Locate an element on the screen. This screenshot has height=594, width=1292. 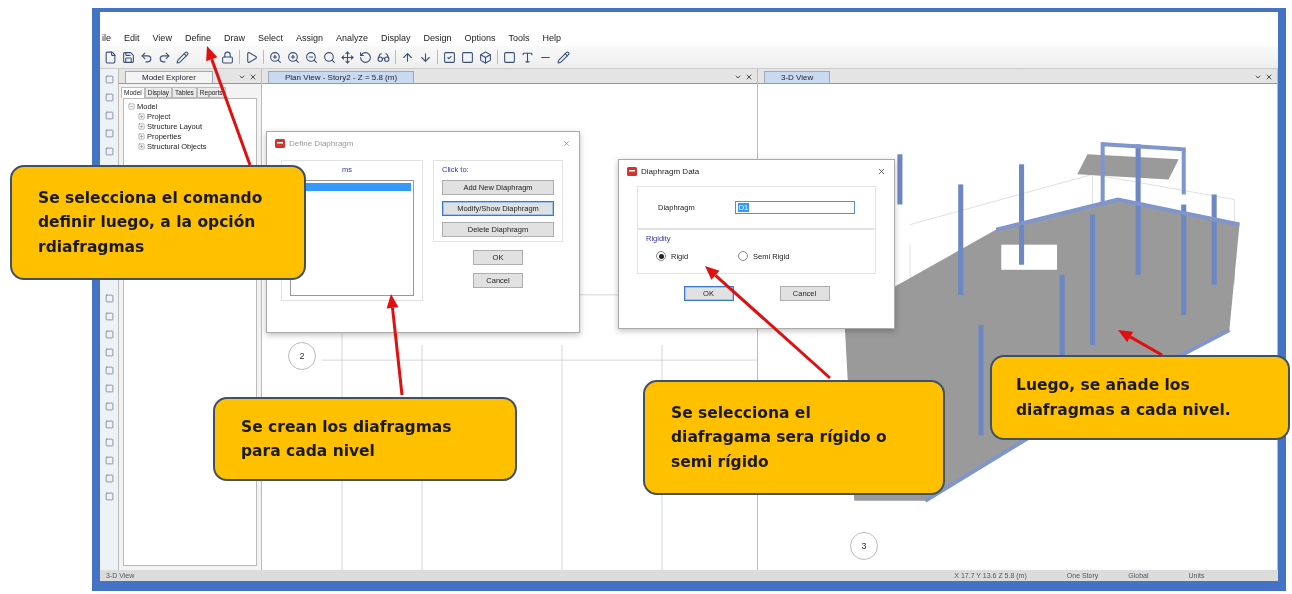
panel-title: Model Explorer is located at coordinates (169, 77).